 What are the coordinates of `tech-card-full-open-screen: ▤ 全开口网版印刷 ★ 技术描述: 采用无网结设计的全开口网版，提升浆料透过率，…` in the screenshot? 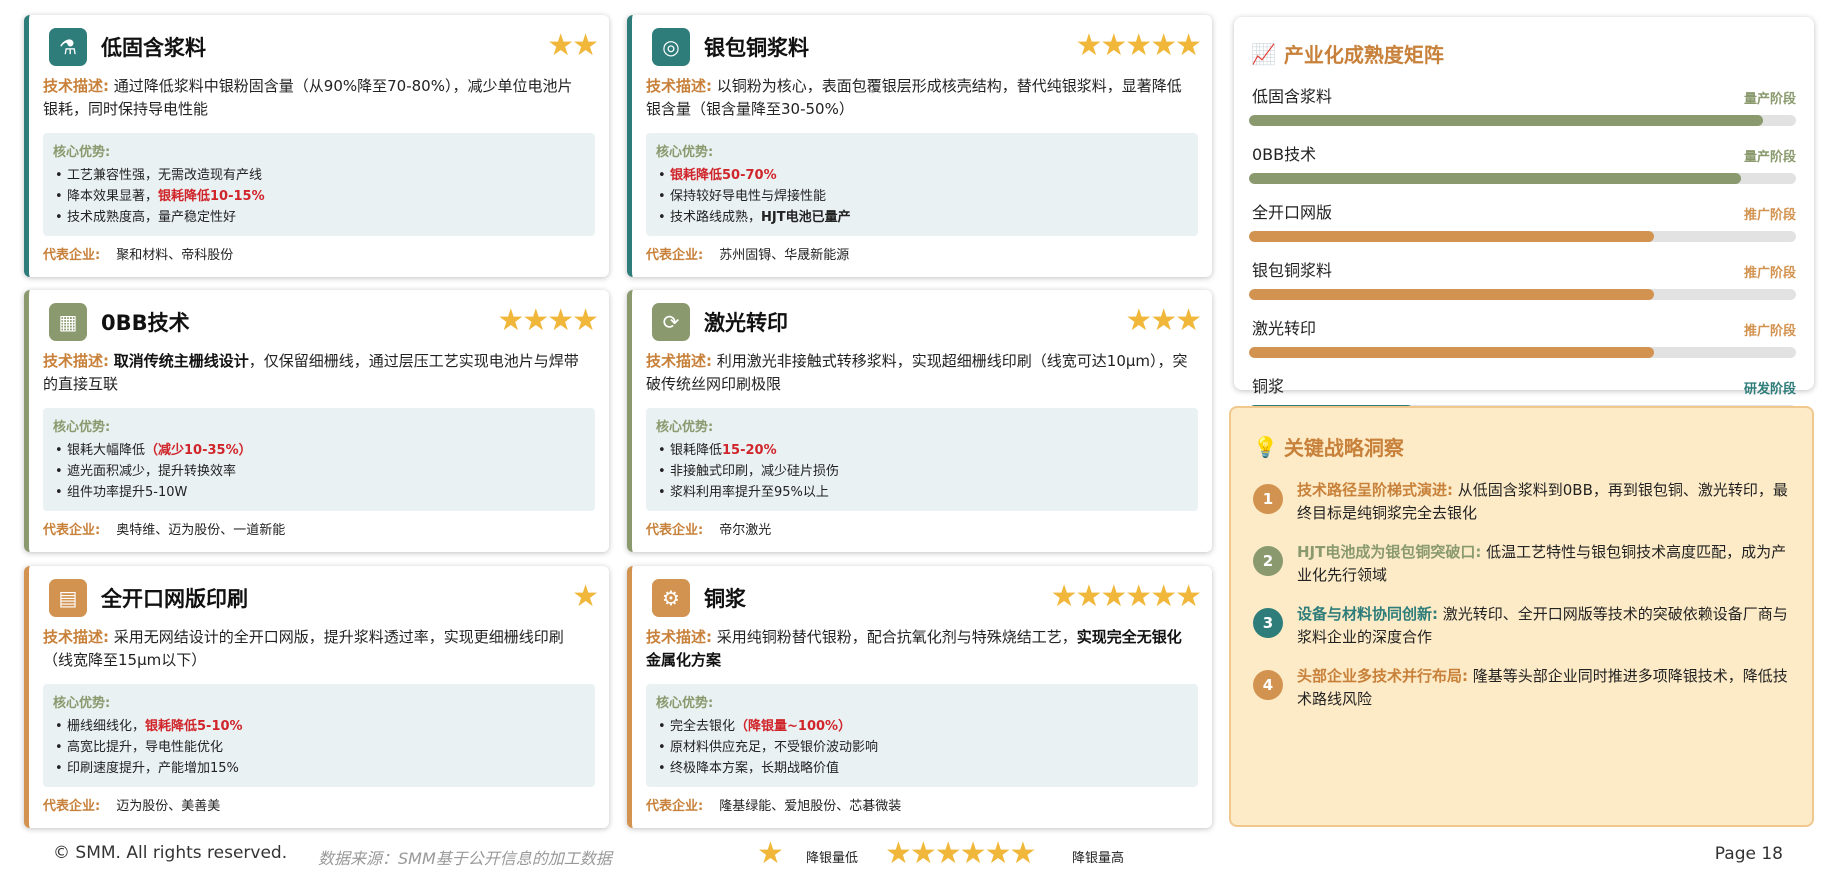 It's located at (316, 697).